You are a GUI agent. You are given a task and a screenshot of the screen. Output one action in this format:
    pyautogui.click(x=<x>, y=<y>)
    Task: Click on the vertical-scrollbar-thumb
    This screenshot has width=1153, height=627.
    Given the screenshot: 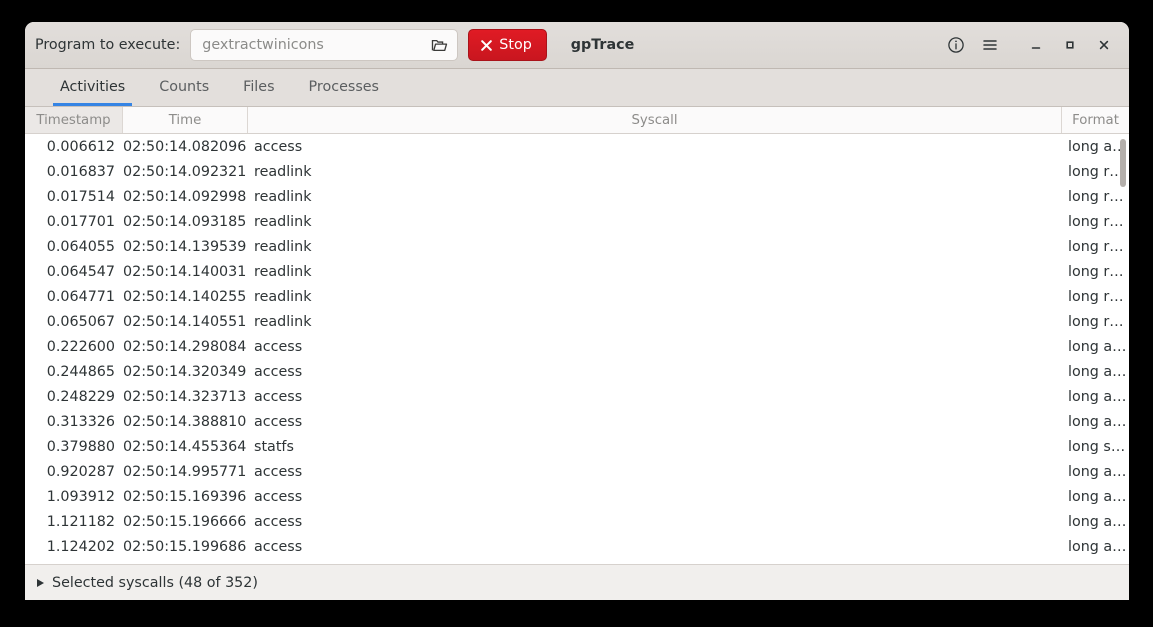 What is the action you would take?
    pyautogui.click(x=1123, y=163)
    